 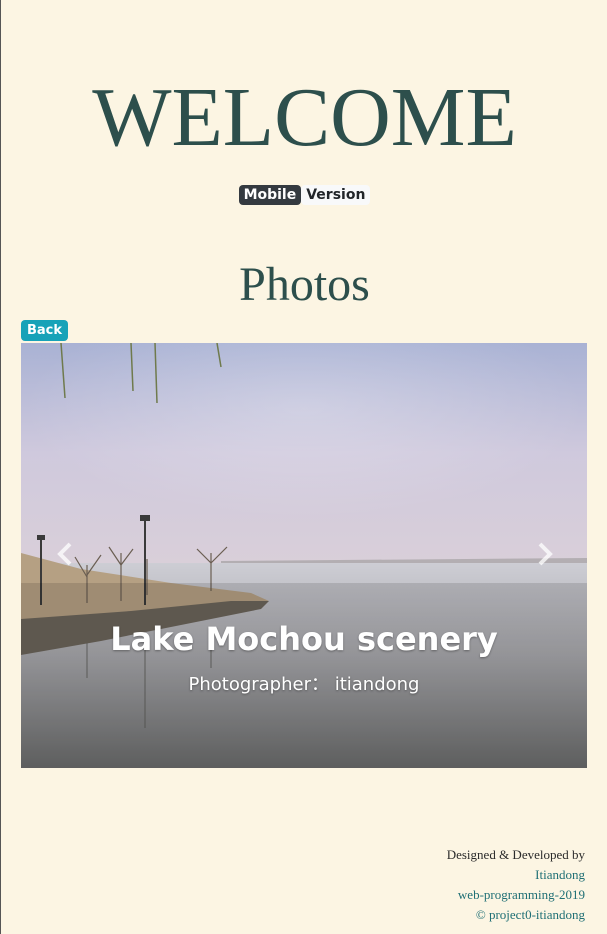 What do you see at coordinates (336, 195) in the screenshot?
I see `version-label: Version` at bounding box center [336, 195].